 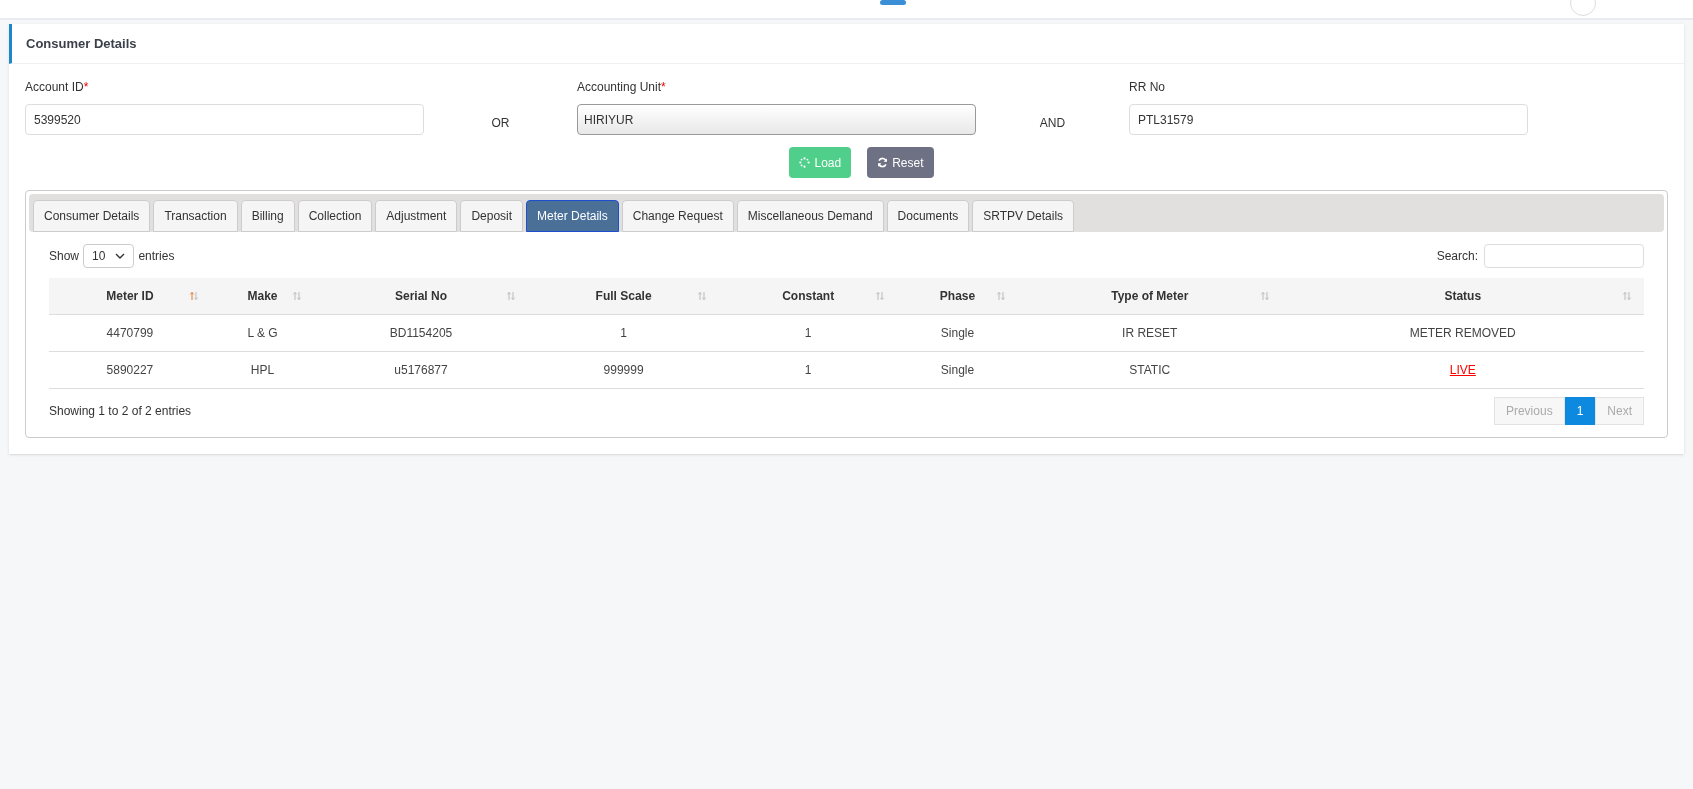 What do you see at coordinates (1023, 216) in the screenshot?
I see `tab: SRTPV Details` at bounding box center [1023, 216].